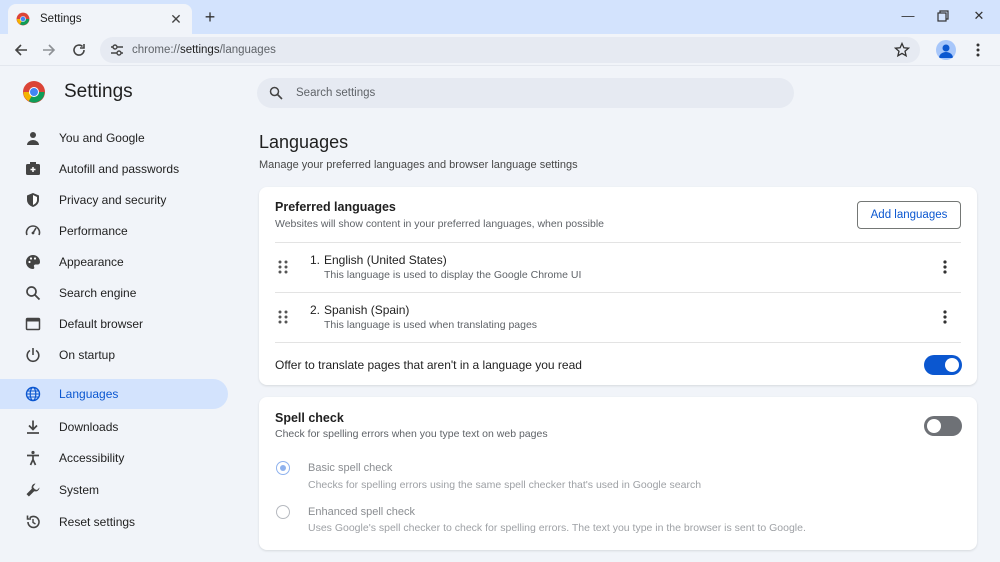 Image resolution: width=1000 pixels, height=562 pixels. Describe the element at coordinates (114, 490) in the screenshot. I see `sidebar-item-system: System` at that location.